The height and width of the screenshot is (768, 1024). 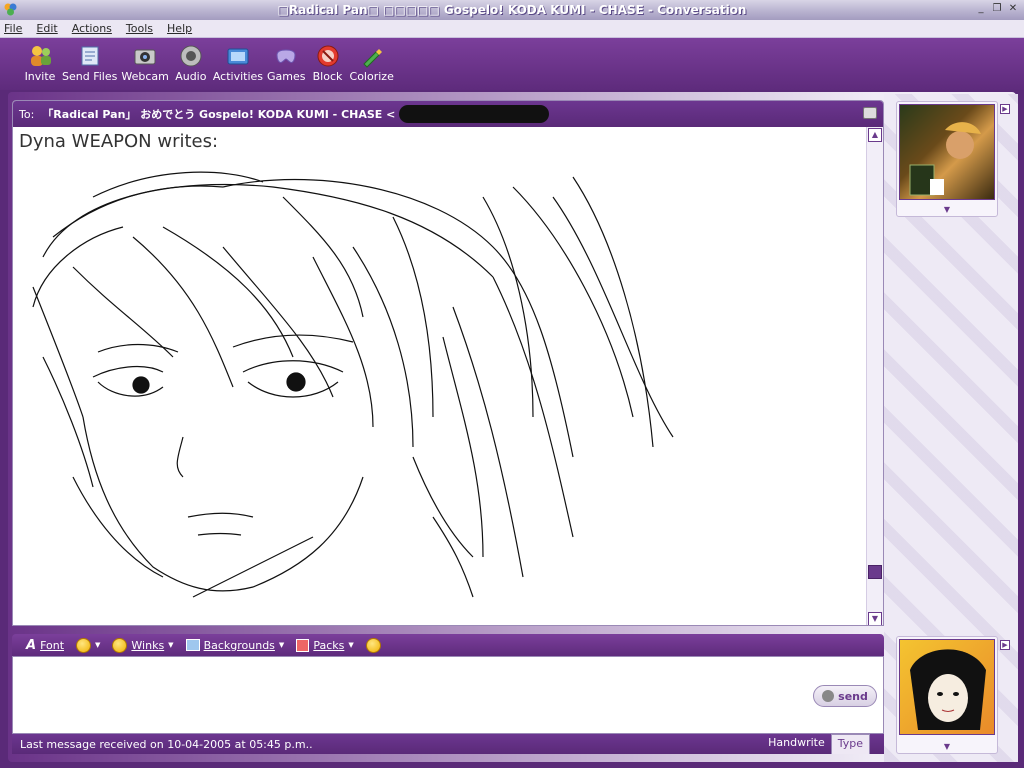 I want to click on block-button: Block, so click(x=328, y=64).